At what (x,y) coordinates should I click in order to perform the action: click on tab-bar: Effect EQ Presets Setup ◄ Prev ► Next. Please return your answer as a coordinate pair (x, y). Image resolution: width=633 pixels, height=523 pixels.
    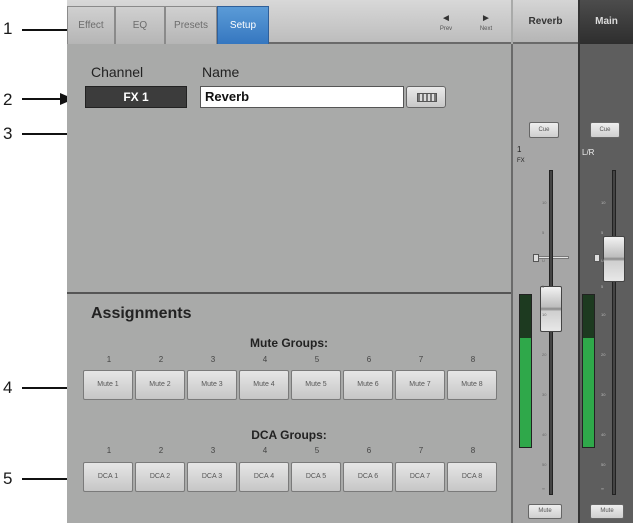
    Looking at the image, I should click on (289, 22).